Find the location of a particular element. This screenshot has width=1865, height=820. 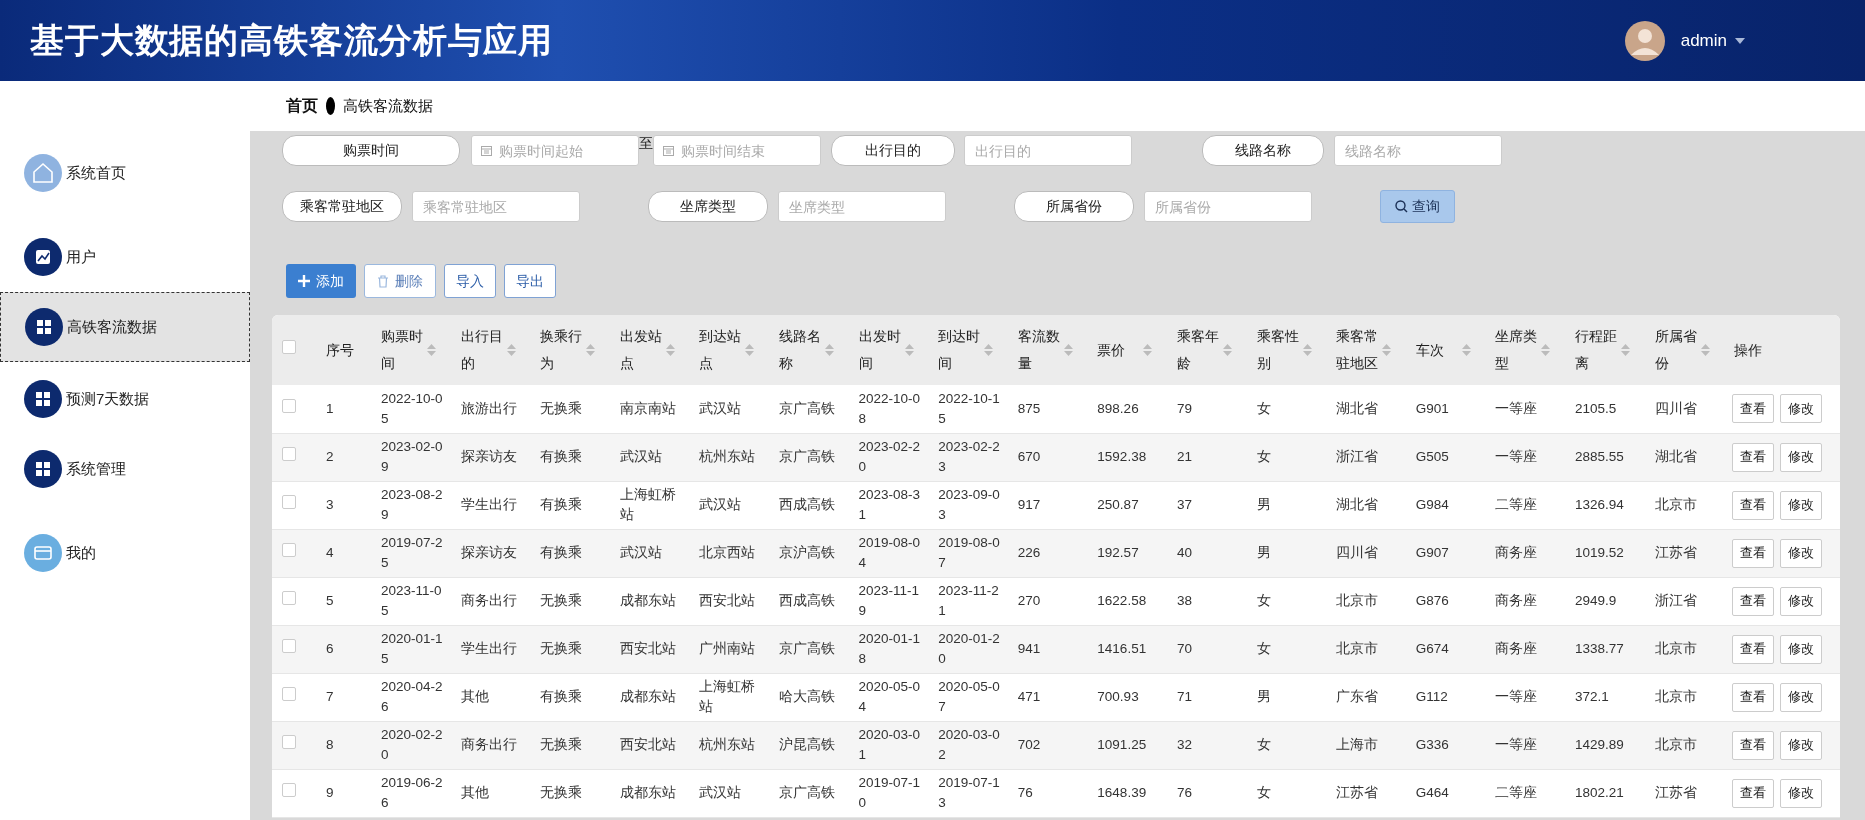

sidebar-item: 系统管理 is located at coordinates (125, 469).